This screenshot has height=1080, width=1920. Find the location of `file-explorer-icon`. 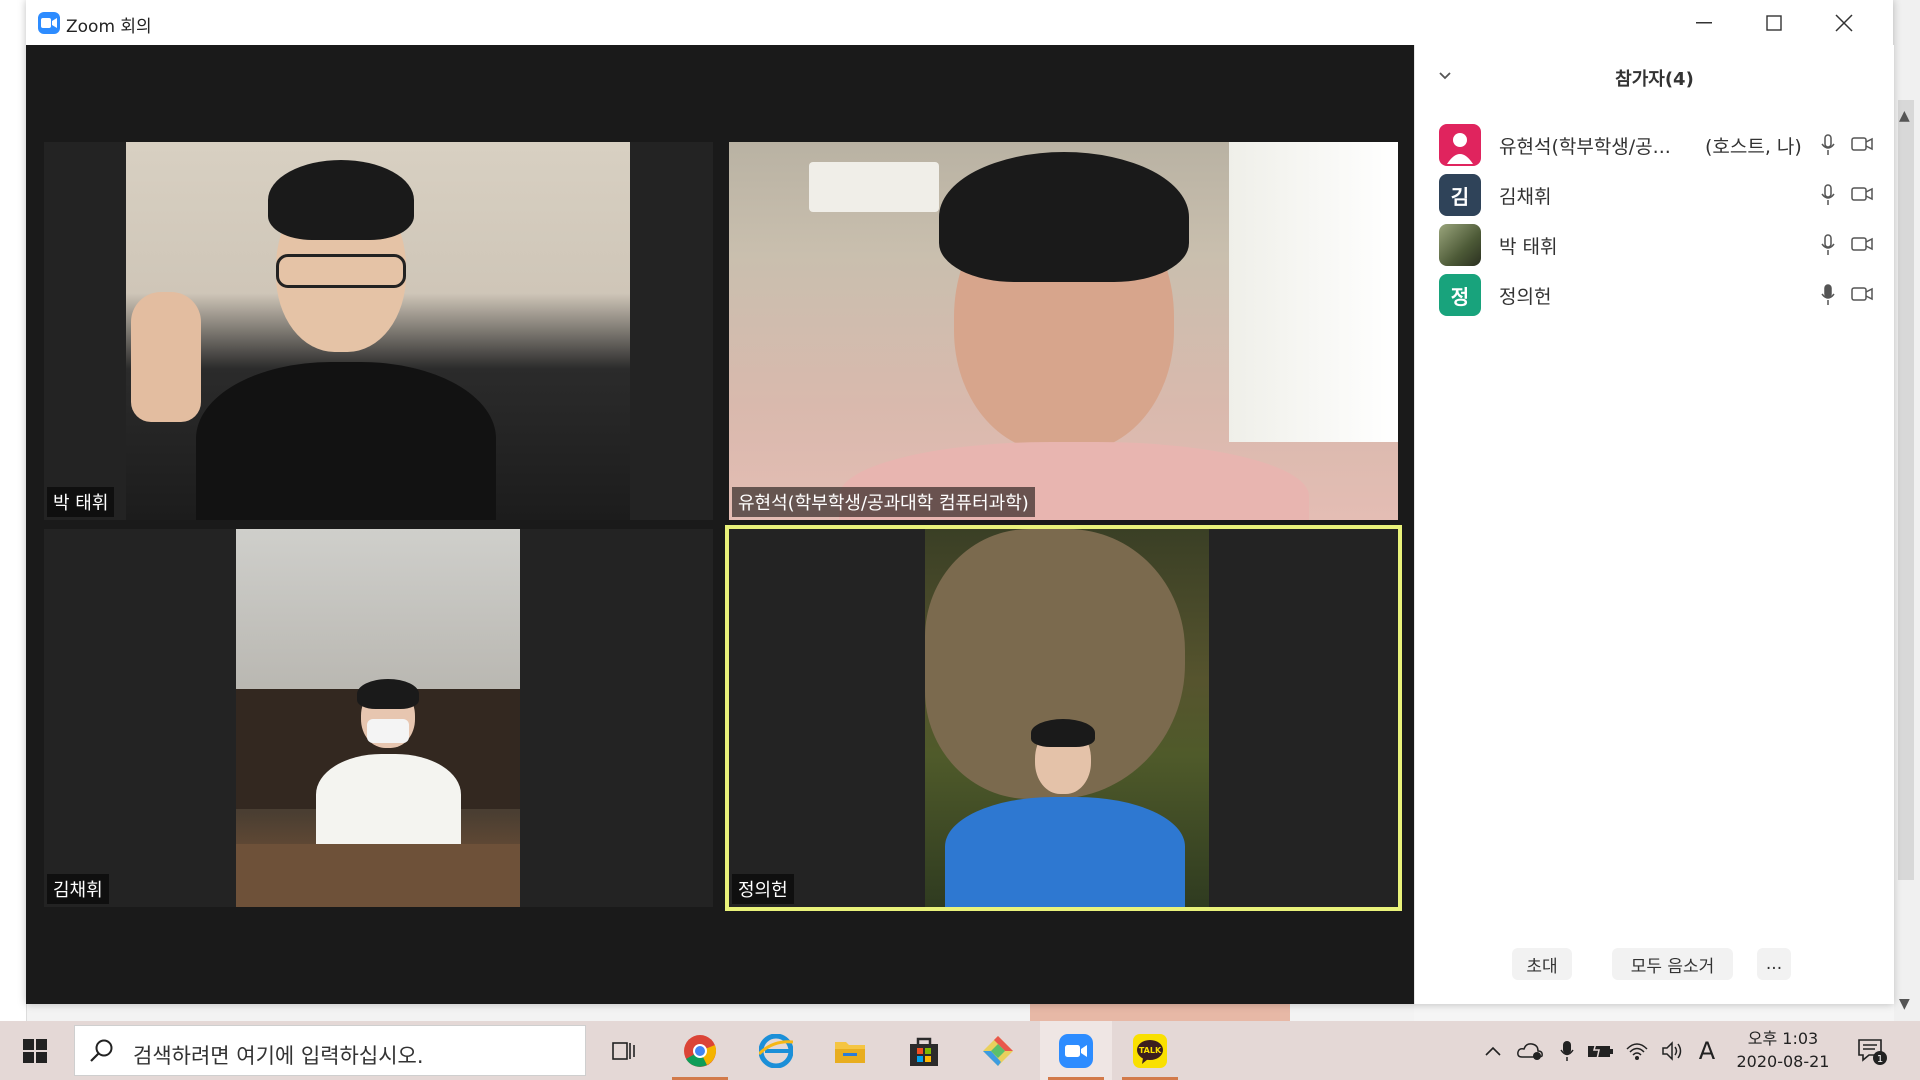

file-explorer-icon is located at coordinates (850, 1050).